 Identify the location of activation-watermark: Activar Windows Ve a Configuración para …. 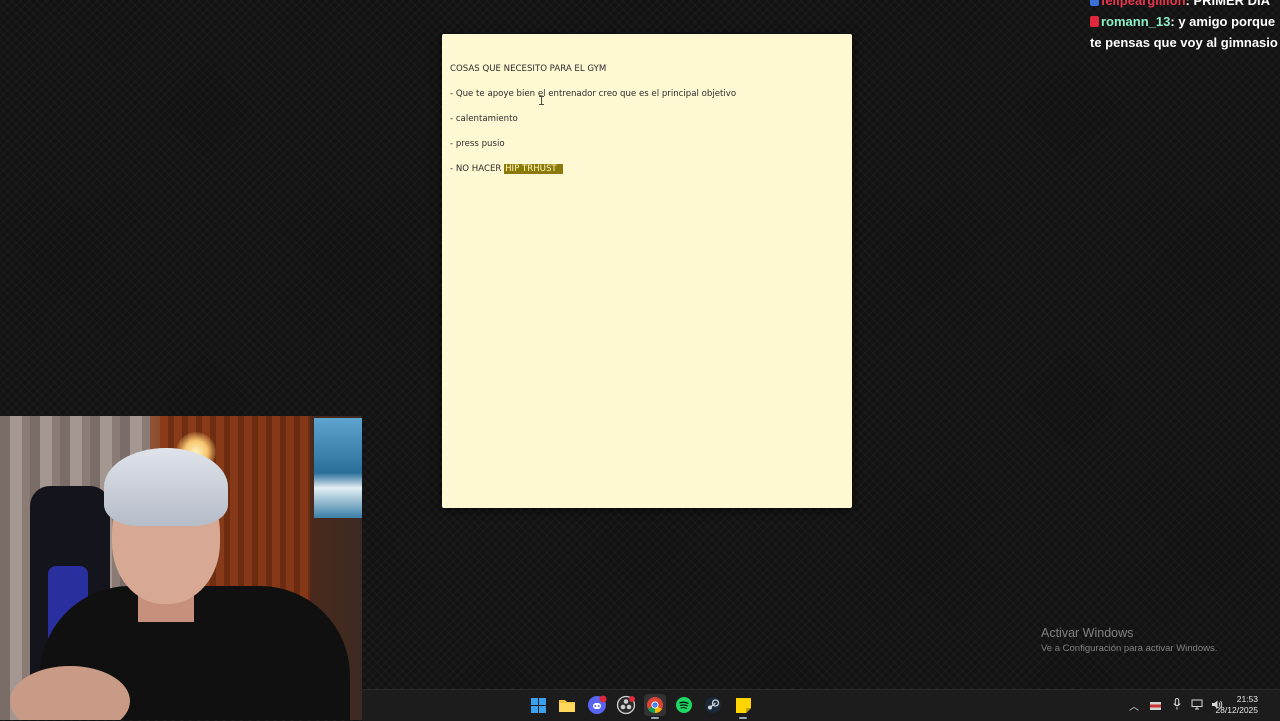
(1129, 640).